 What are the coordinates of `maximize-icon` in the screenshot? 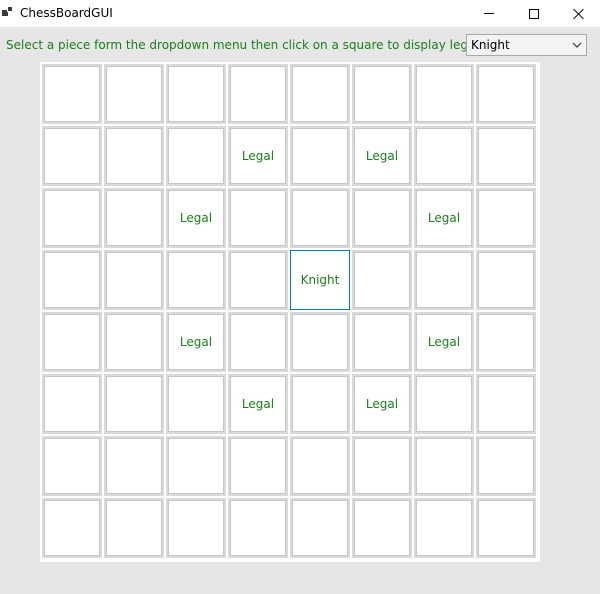 It's located at (534, 13).